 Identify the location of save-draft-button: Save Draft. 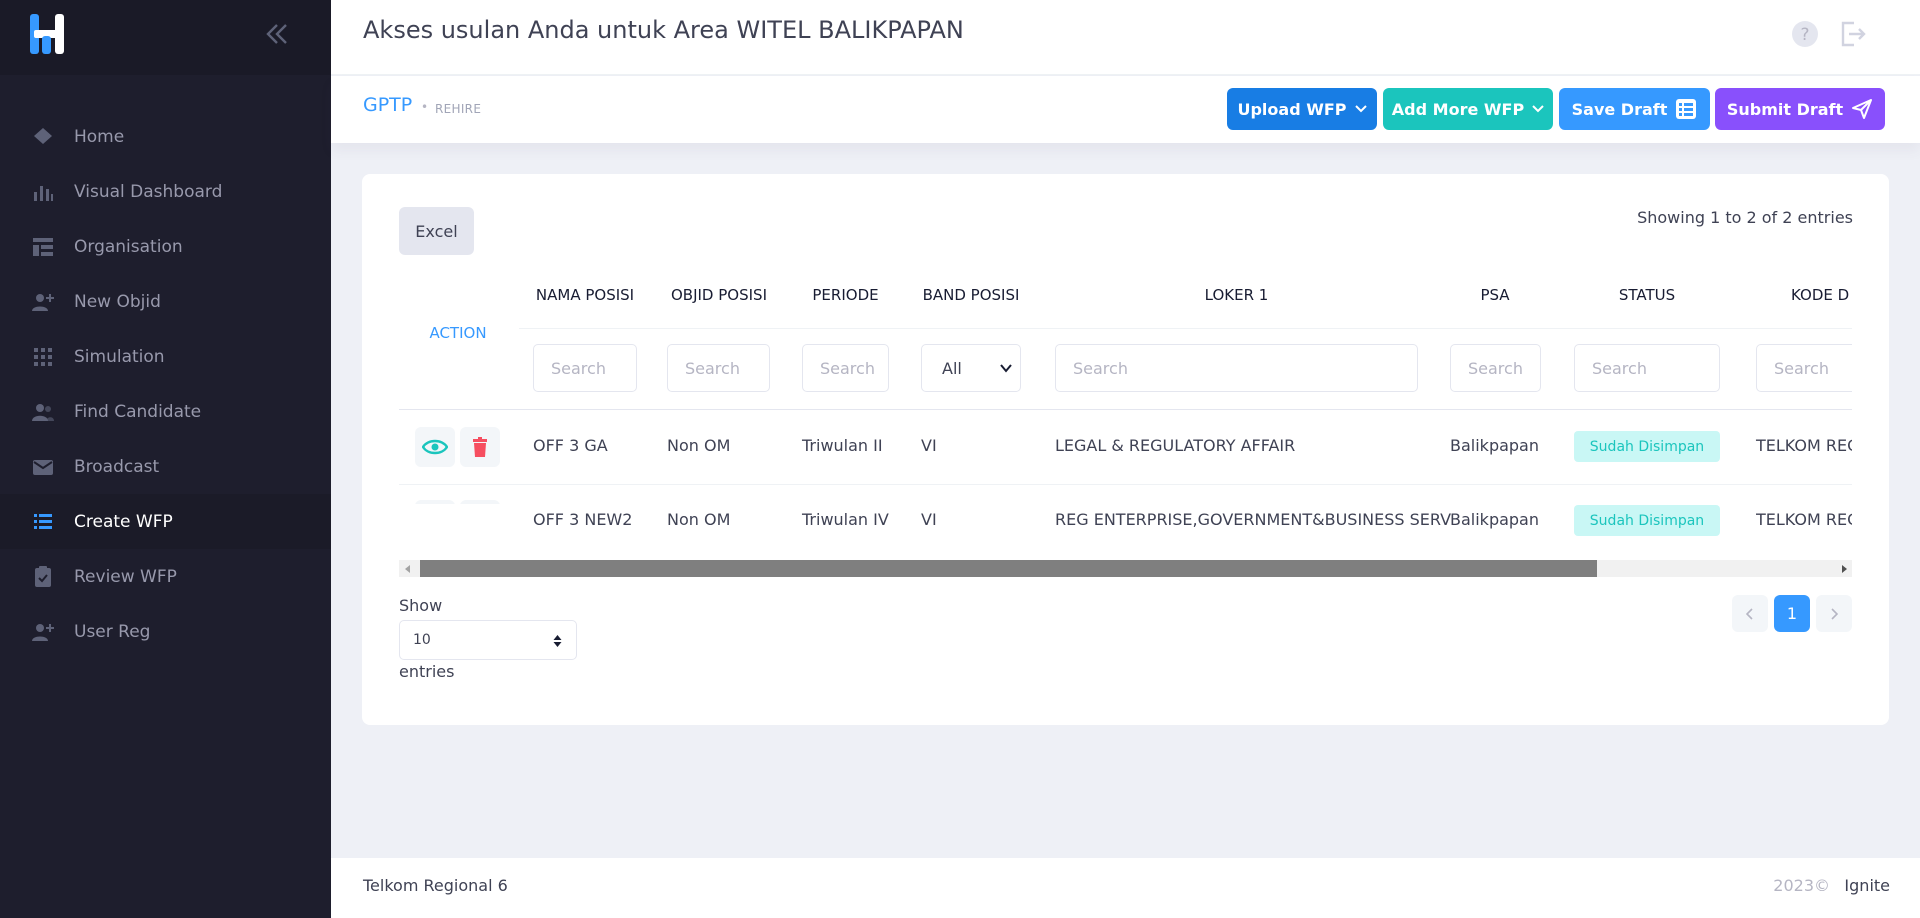
(1634, 109).